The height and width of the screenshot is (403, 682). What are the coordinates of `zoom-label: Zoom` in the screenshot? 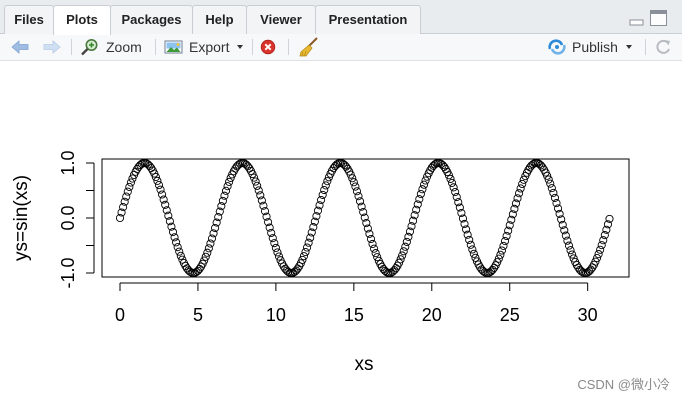 It's located at (124, 47).